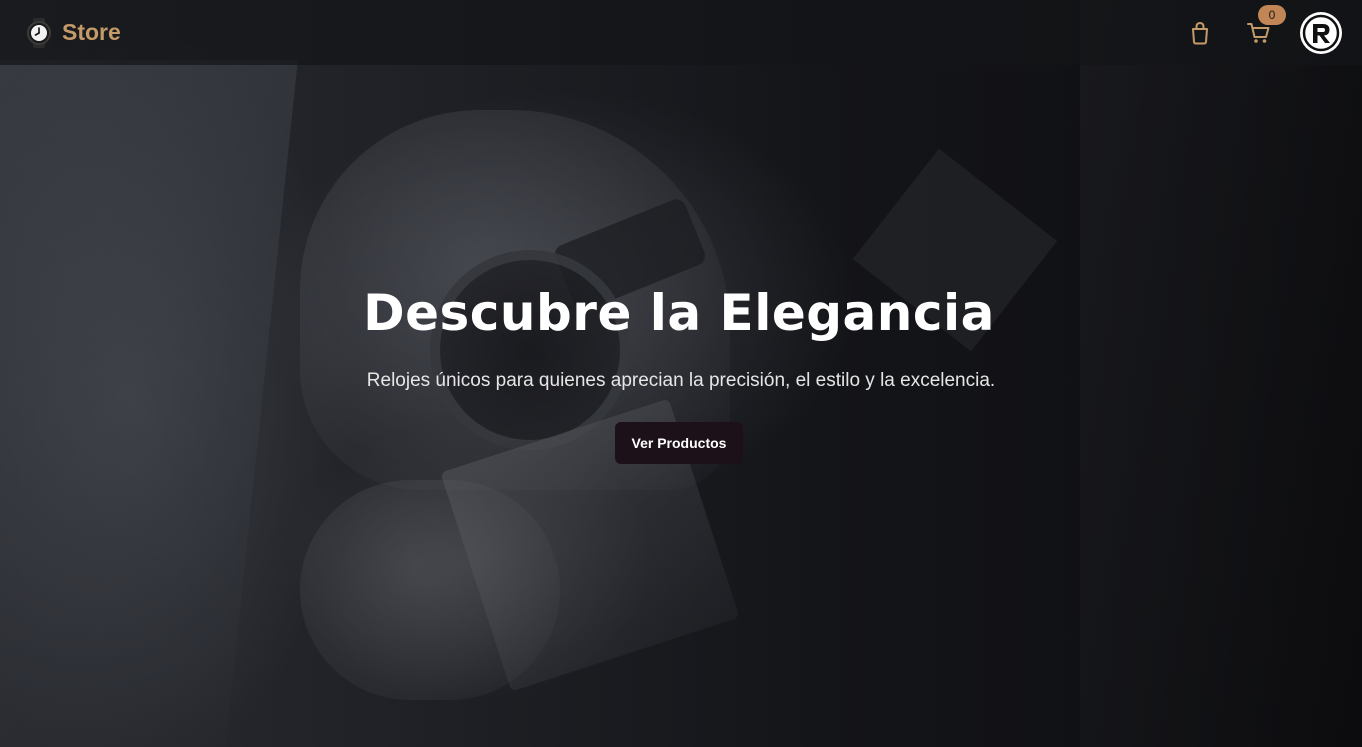 The width and height of the screenshot is (1362, 747). Describe the element at coordinates (430, 590) in the screenshot. I see `photo-hand` at that location.